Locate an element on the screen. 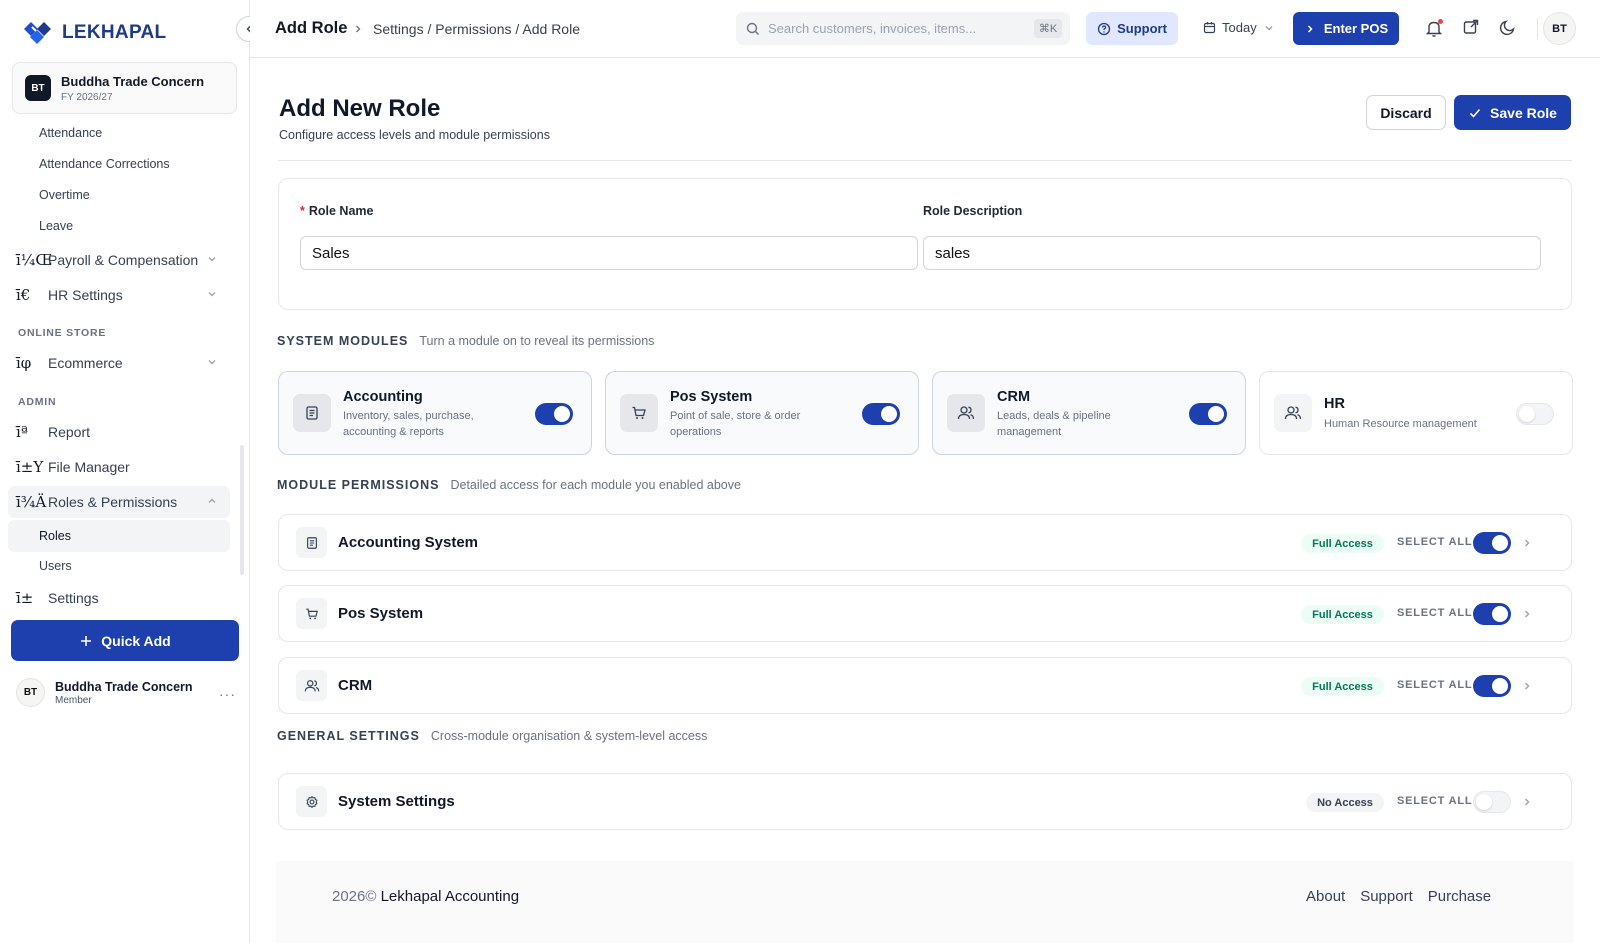 Image resolution: width=1600 pixels, height=943 pixels. plus-icon is located at coordinates (86, 640).